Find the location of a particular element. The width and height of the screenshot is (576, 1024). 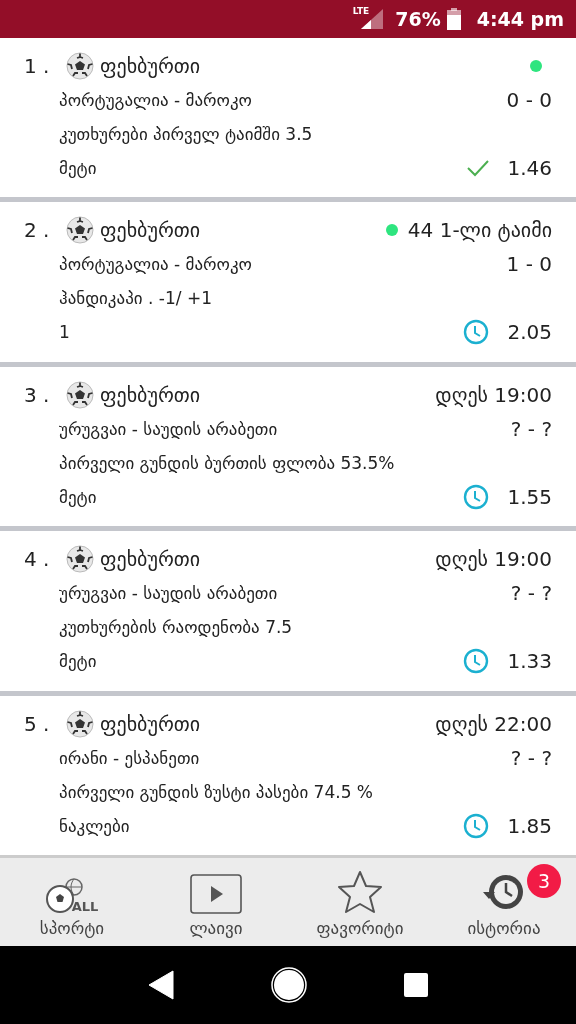

clock-time: 4:44 pm is located at coordinates (520, 19).